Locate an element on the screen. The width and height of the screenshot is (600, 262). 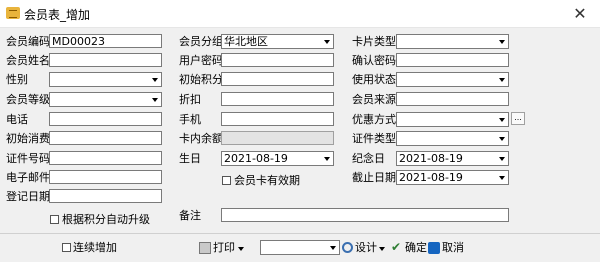
usage-status-select is located at coordinates (452, 79).